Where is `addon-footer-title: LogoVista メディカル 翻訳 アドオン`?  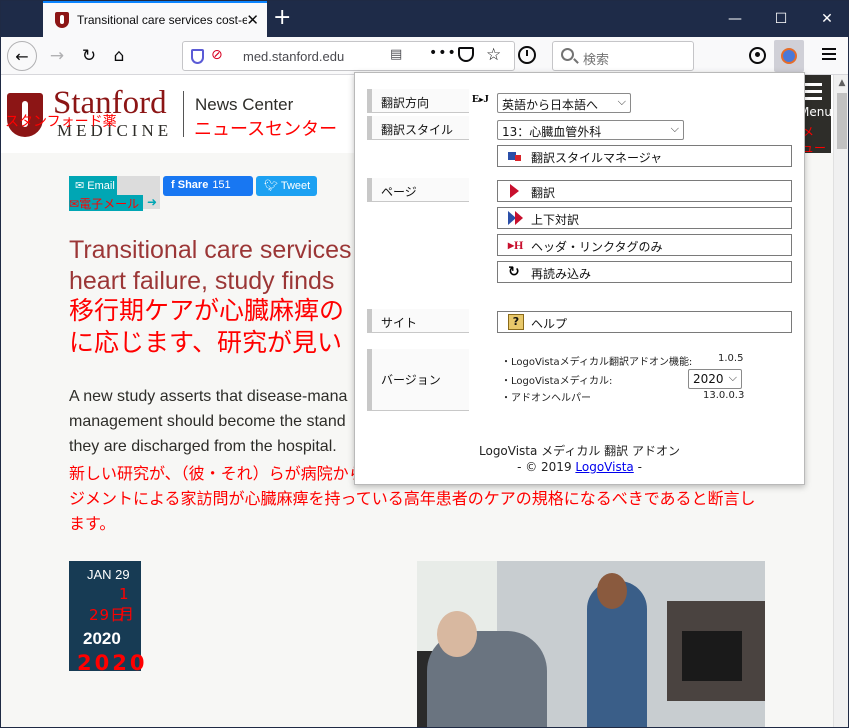
addon-footer-title: LogoVista メディカル 翻訳 アドオン is located at coordinates (579, 451).